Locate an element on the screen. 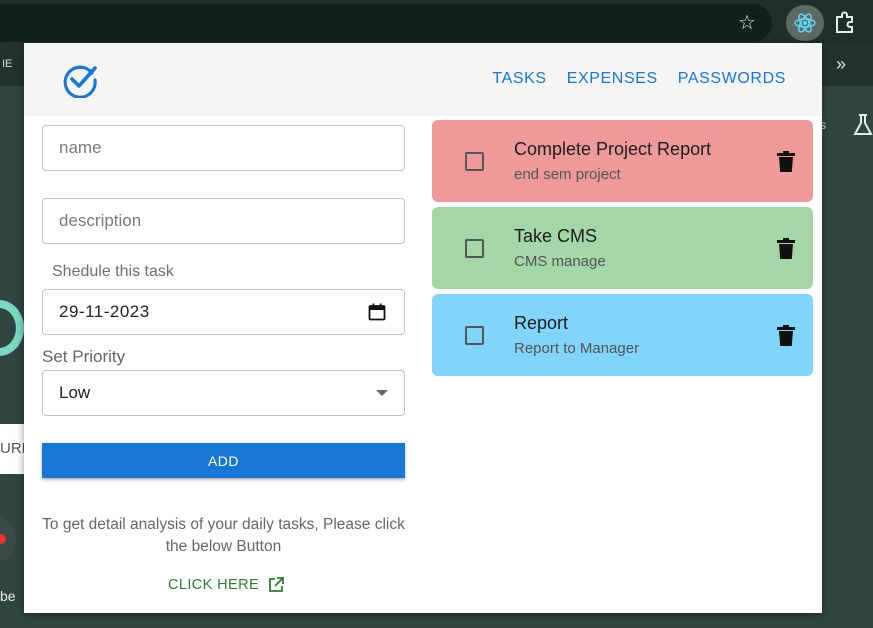  extensions-puzzle-button is located at coordinates (845, 23).